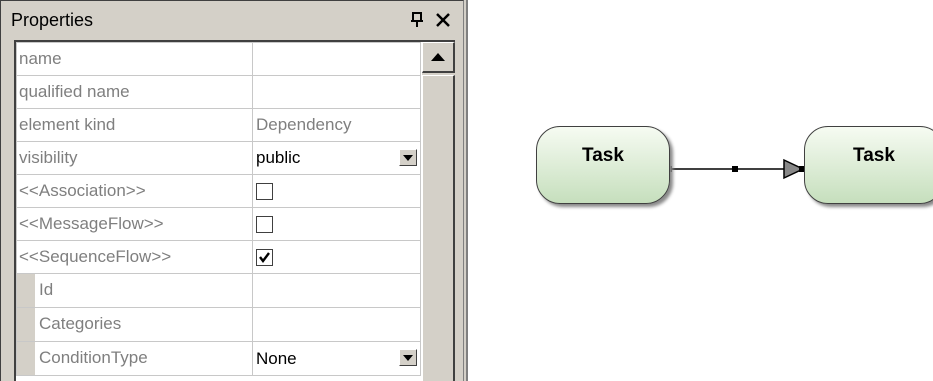  What do you see at coordinates (134, 191) in the screenshot?
I see `property-name: <<Association>>` at bounding box center [134, 191].